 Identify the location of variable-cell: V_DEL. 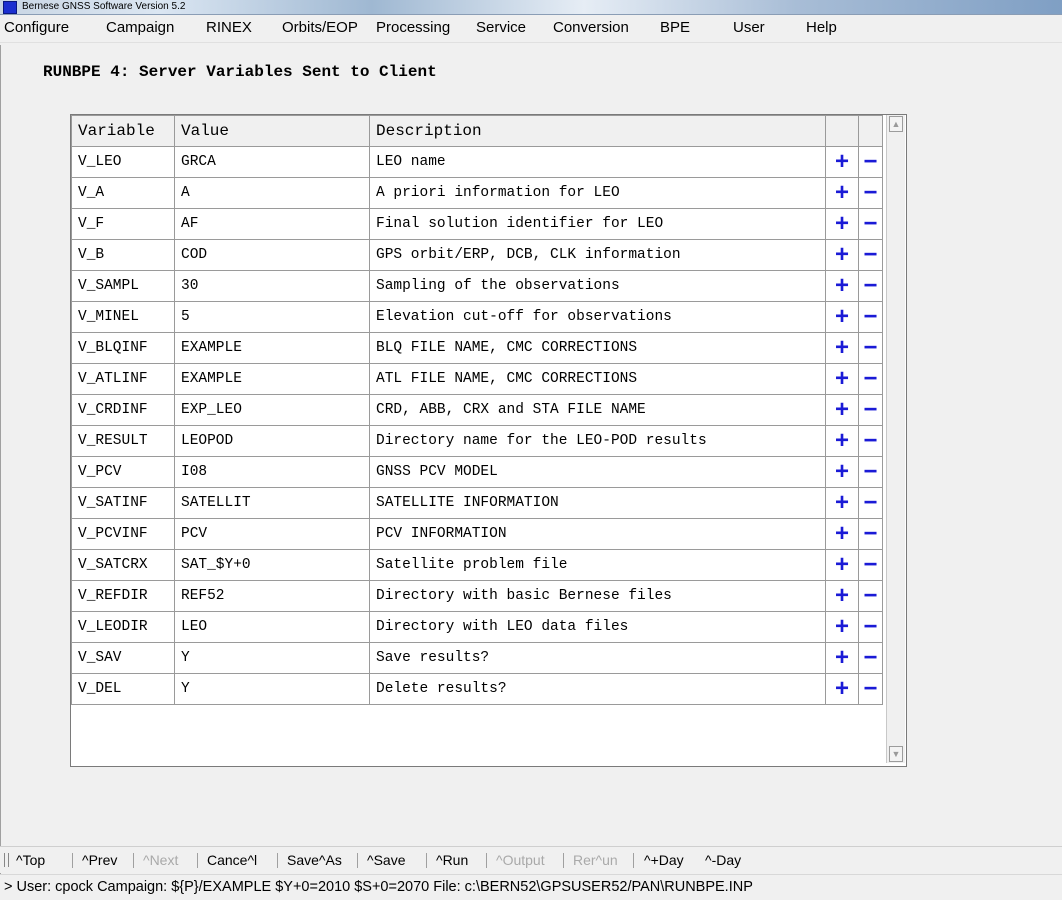
(123, 689).